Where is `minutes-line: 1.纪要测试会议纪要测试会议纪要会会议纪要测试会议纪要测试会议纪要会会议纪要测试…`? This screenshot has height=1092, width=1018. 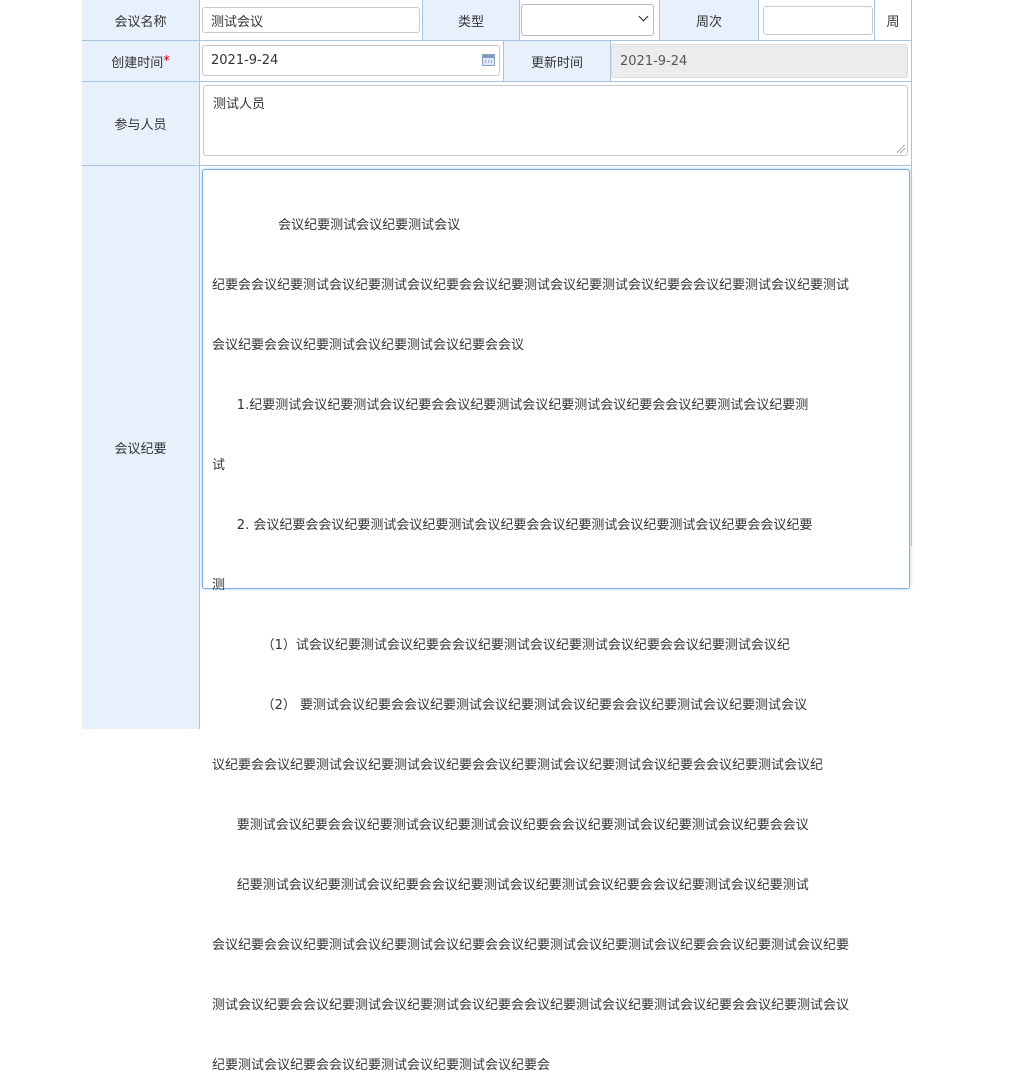 minutes-line: 1.纪要测试会议纪要测试会议纪要会会议纪要测试会议纪要测试会议纪要会会议纪要测试… is located at coordinates (510, 405).